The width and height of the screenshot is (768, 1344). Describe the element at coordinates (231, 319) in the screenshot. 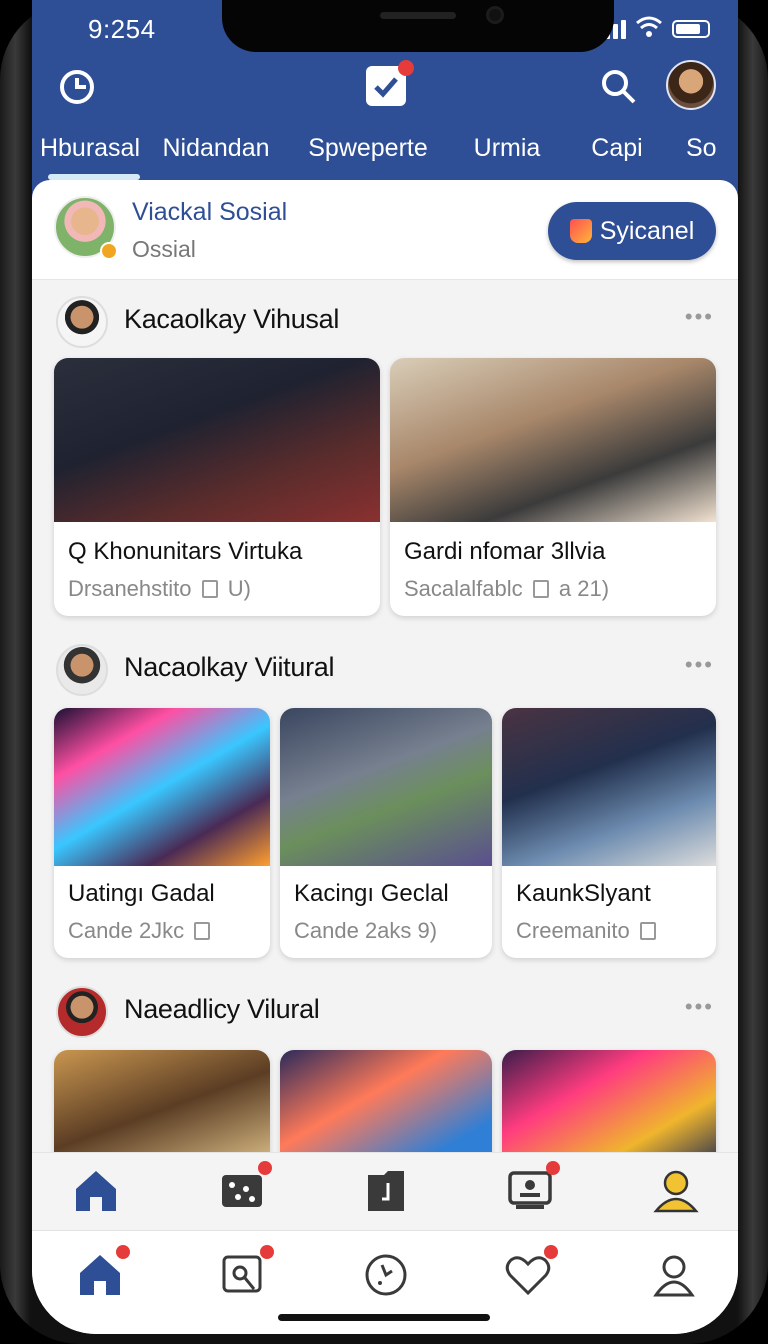

I see `section-title: Kacaolkay Vihusal` at that location.